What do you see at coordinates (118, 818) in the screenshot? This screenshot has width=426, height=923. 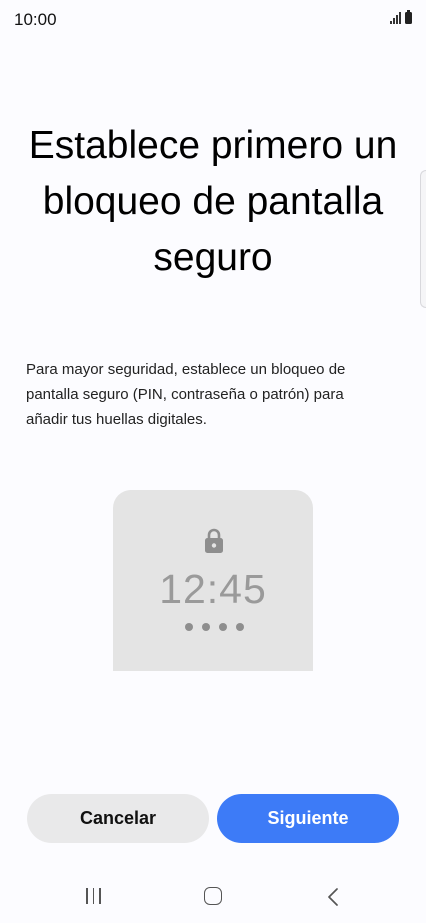 I see `cancel-button: Cancelar` at bounding box center [118, 818].